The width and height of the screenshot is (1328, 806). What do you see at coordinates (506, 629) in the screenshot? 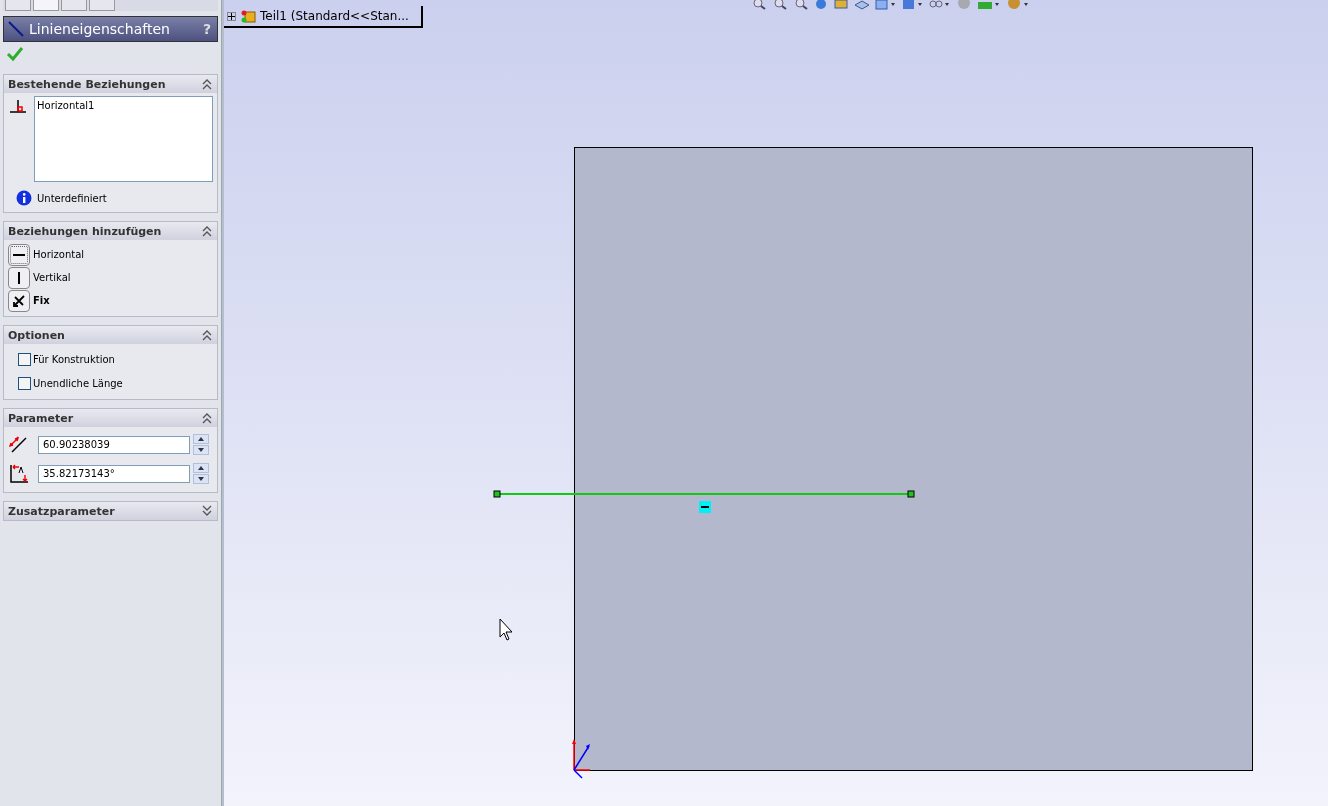
I see `mouse-cursor-icon` at bounding box center [506, 629].